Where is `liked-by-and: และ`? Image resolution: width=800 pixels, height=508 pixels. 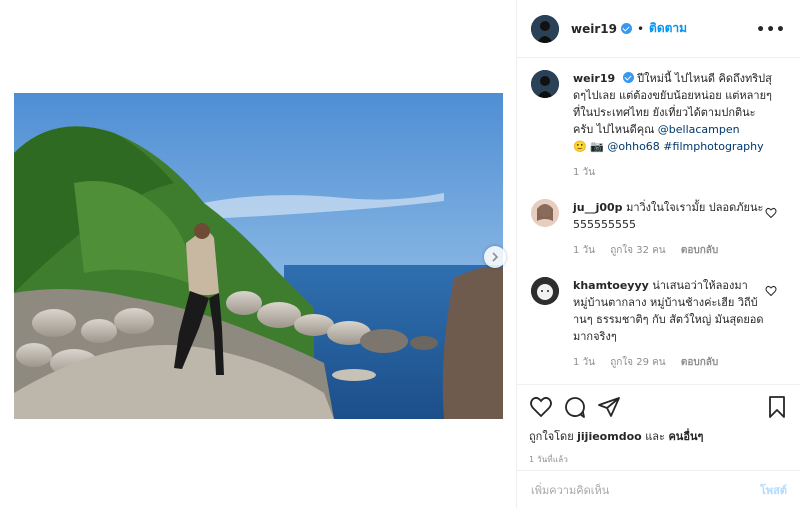 liked-by-and: และ is located at coordinates (655, 436).